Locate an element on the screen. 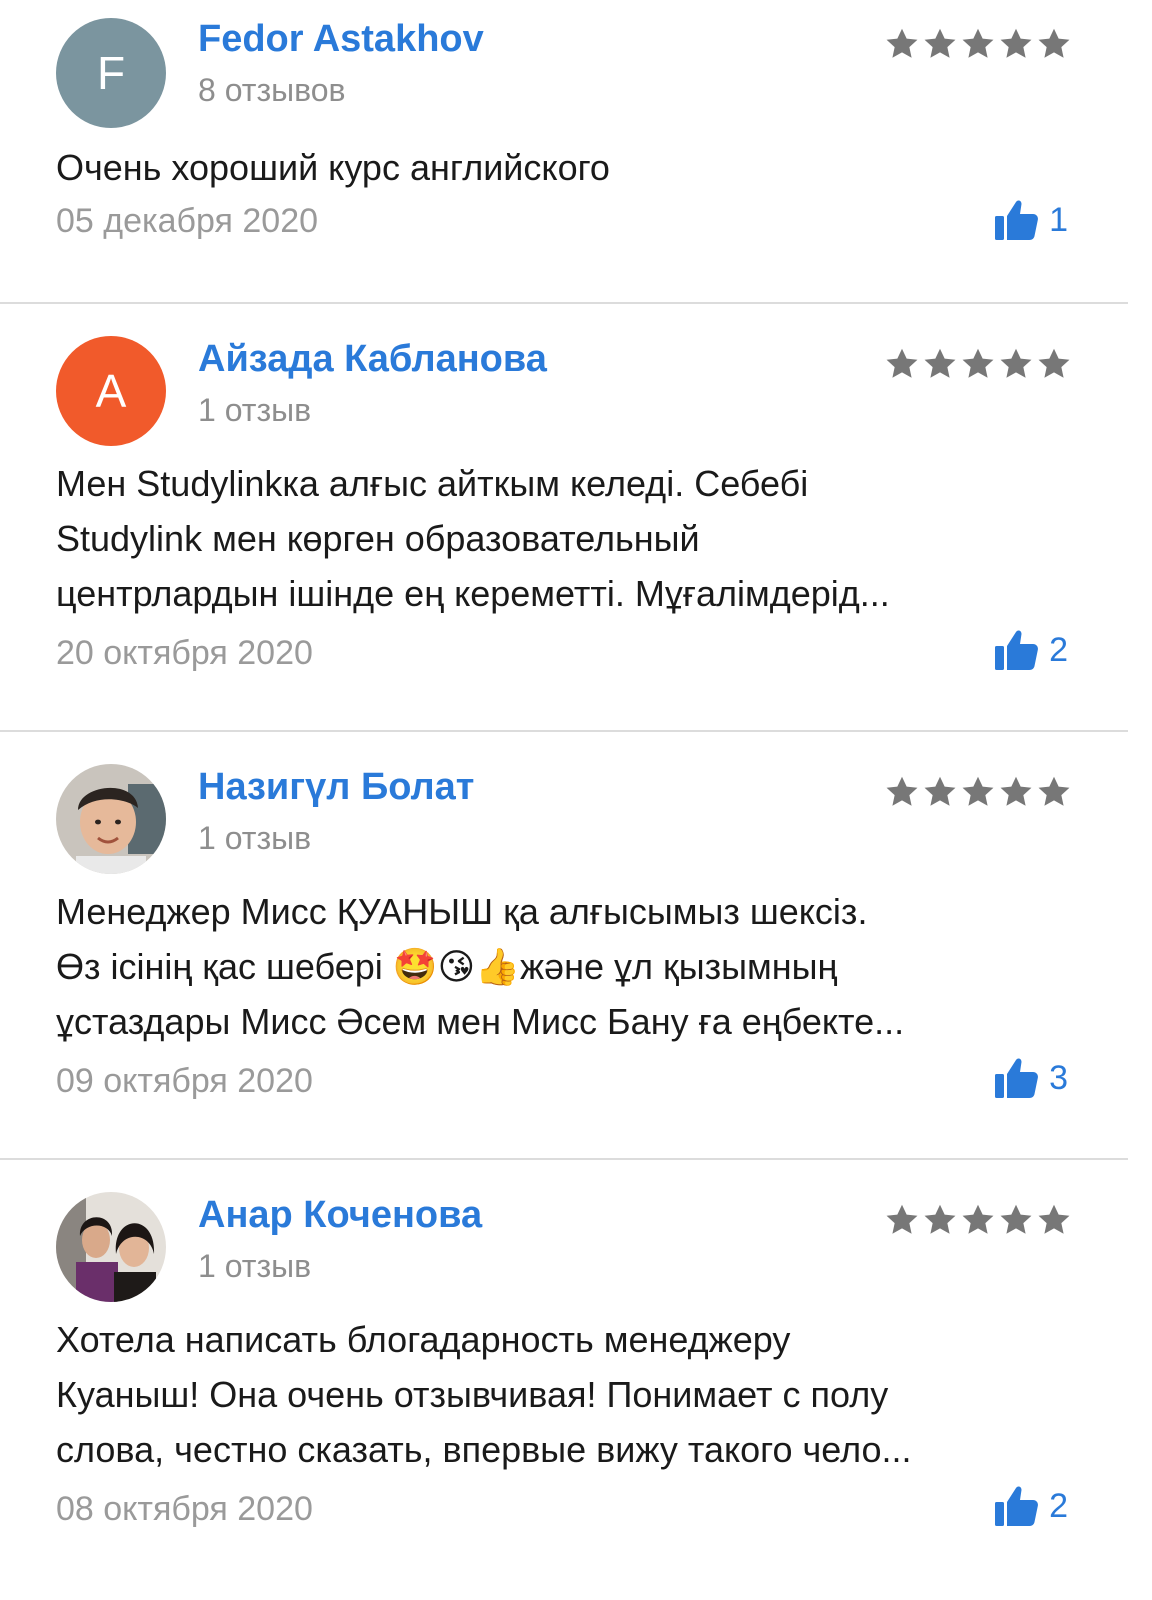 Image resolution: width=1152 pixels, height=1600 pixels. like-count: 1 is located at coordinates (1058, 219).